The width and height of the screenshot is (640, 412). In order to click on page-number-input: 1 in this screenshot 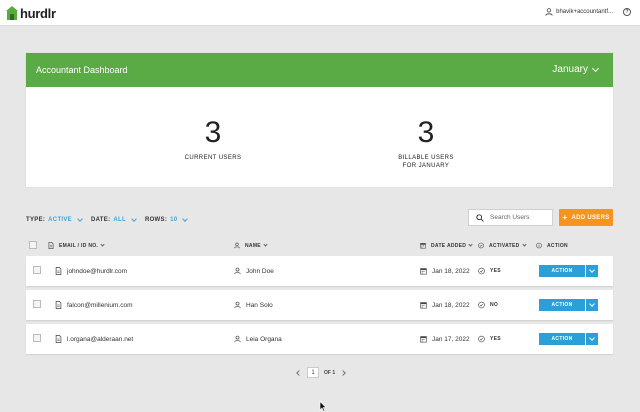, I will do `click(313, 372)`.